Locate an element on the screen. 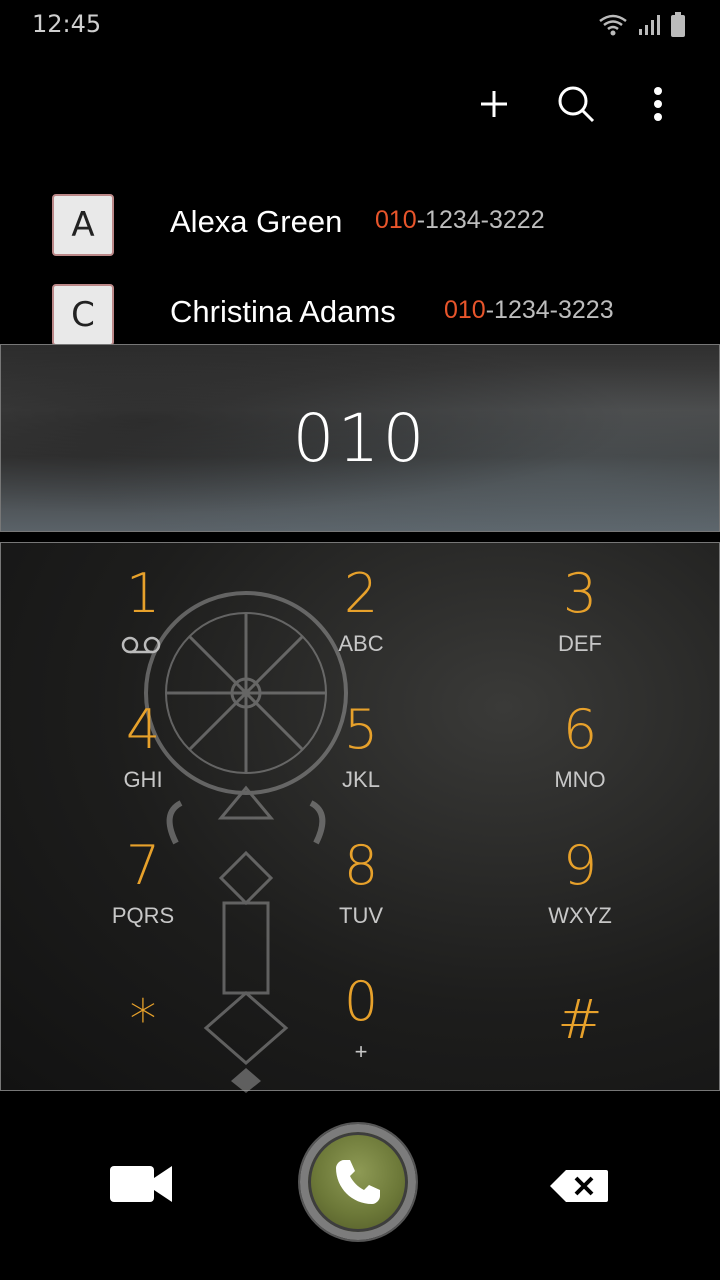 The height and width of the screenshot is (1280, 720). key-digit: 0 is located at coordinates (361, 1001).